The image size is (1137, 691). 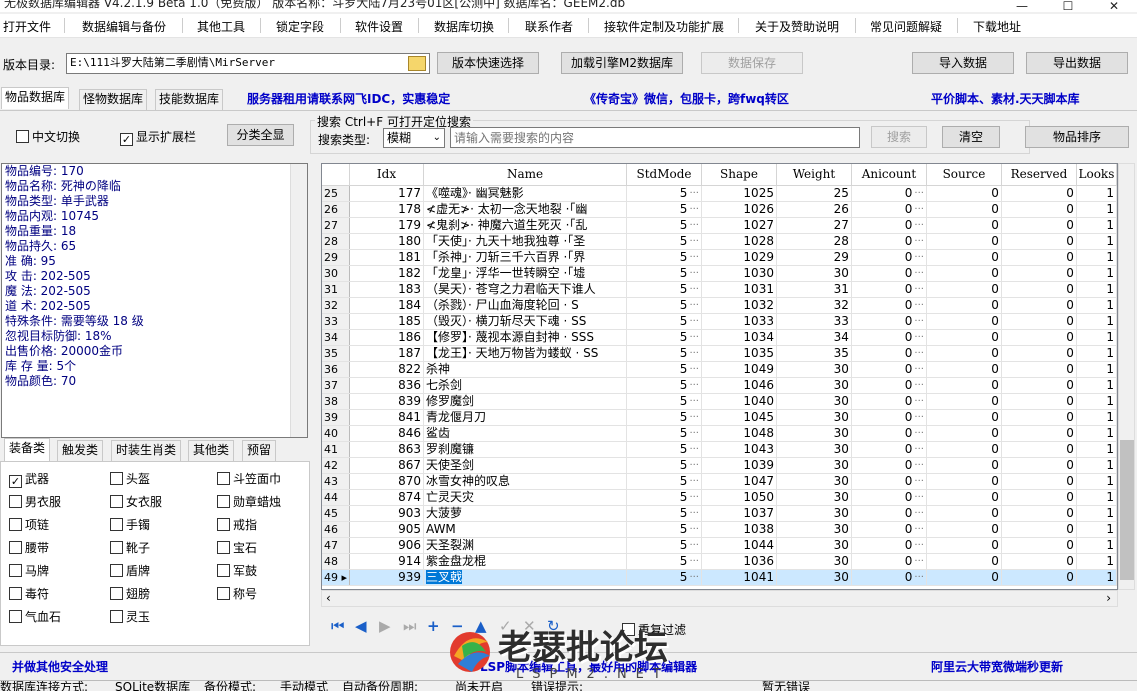 I want to click on quick-select-button: 版本快速选择, so click(x=488, y=63).